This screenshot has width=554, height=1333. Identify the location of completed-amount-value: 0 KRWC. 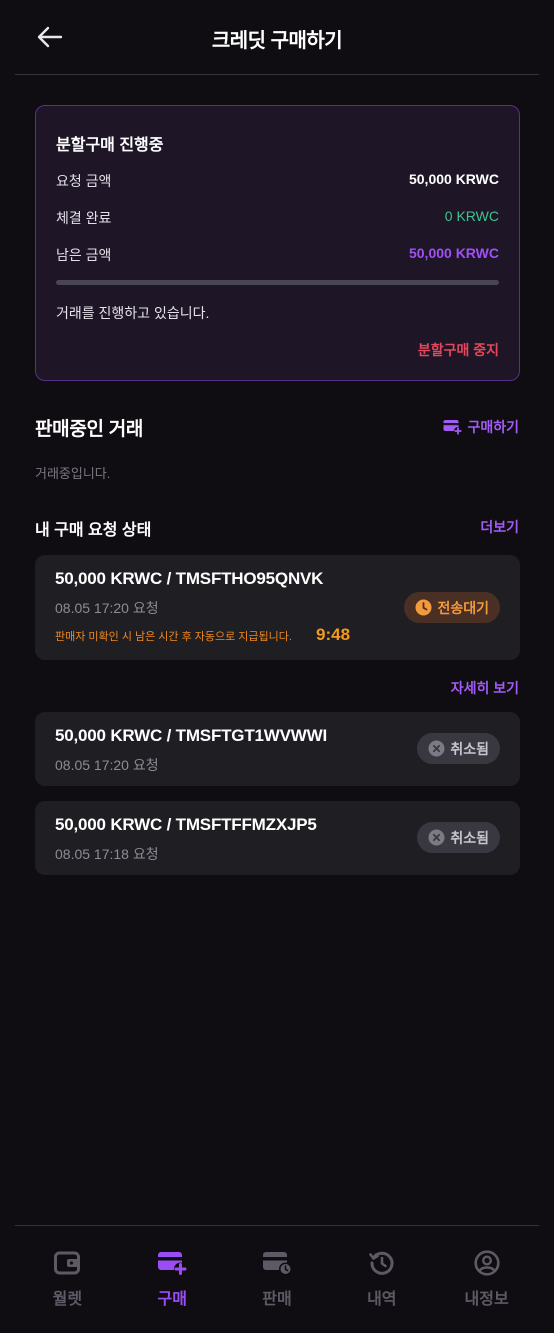
(471, 216).